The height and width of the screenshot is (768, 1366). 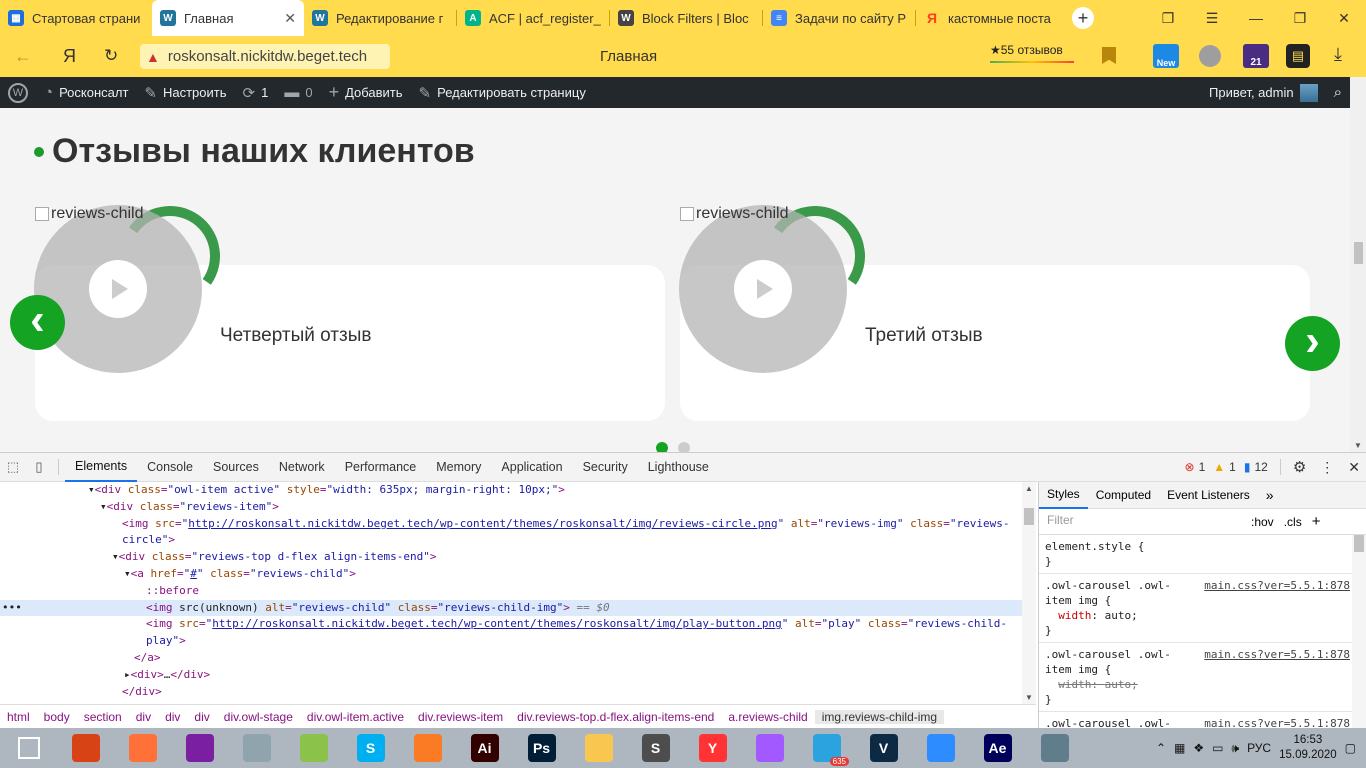 I want to click on edit-page-link: ✎ Редактировать страницу, so click(x=502, y=92).